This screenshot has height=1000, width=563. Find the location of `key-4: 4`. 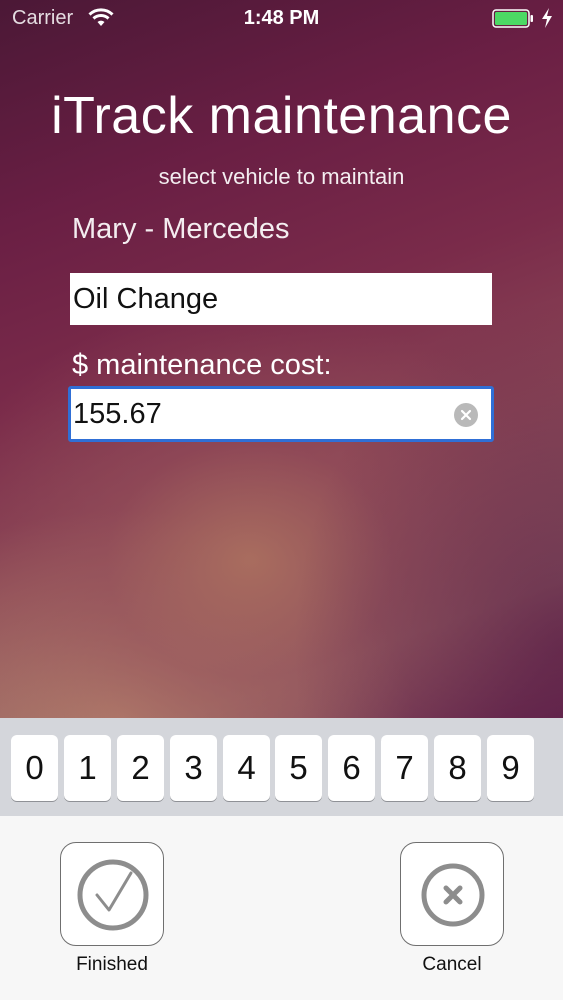

key-4: 4 is located at coordinates (246, 768).